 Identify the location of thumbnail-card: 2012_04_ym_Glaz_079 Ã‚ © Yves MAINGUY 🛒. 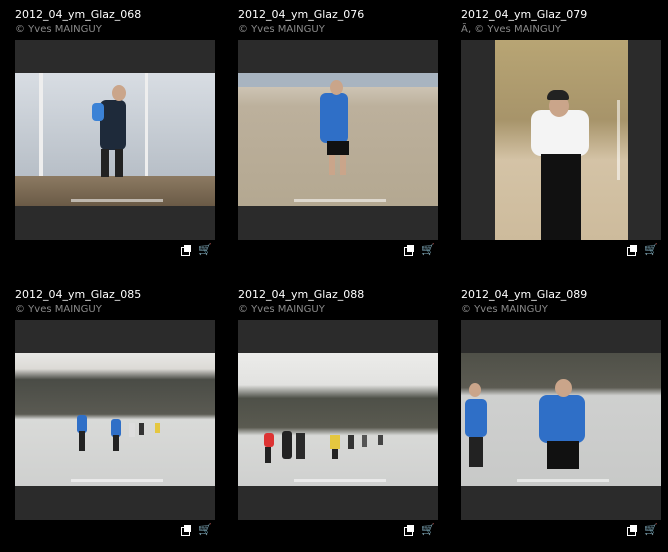
(561, 138).